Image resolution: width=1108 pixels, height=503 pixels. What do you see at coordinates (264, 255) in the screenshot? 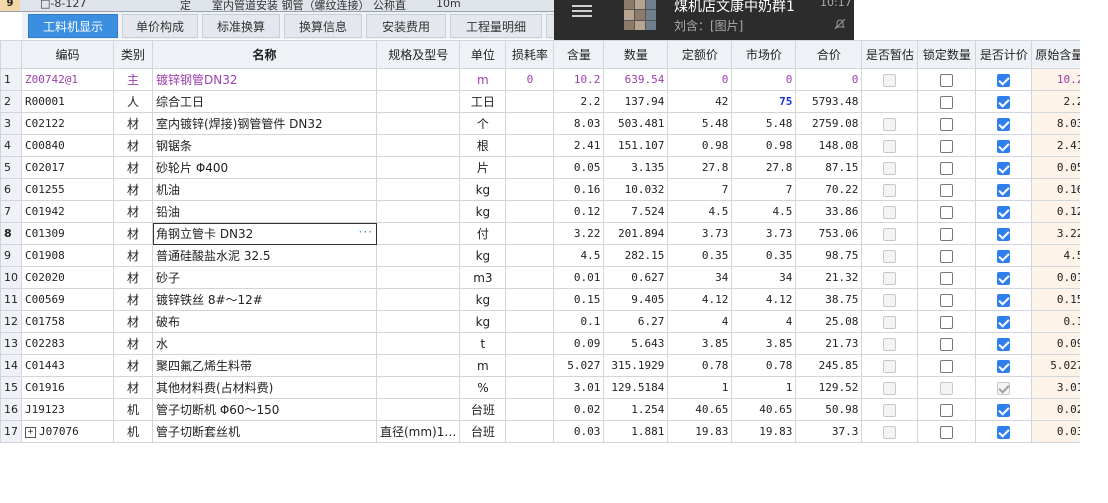
I see `cell-name: 普通硅酸盐水泥 32.5` at bounding box center [264, 255].